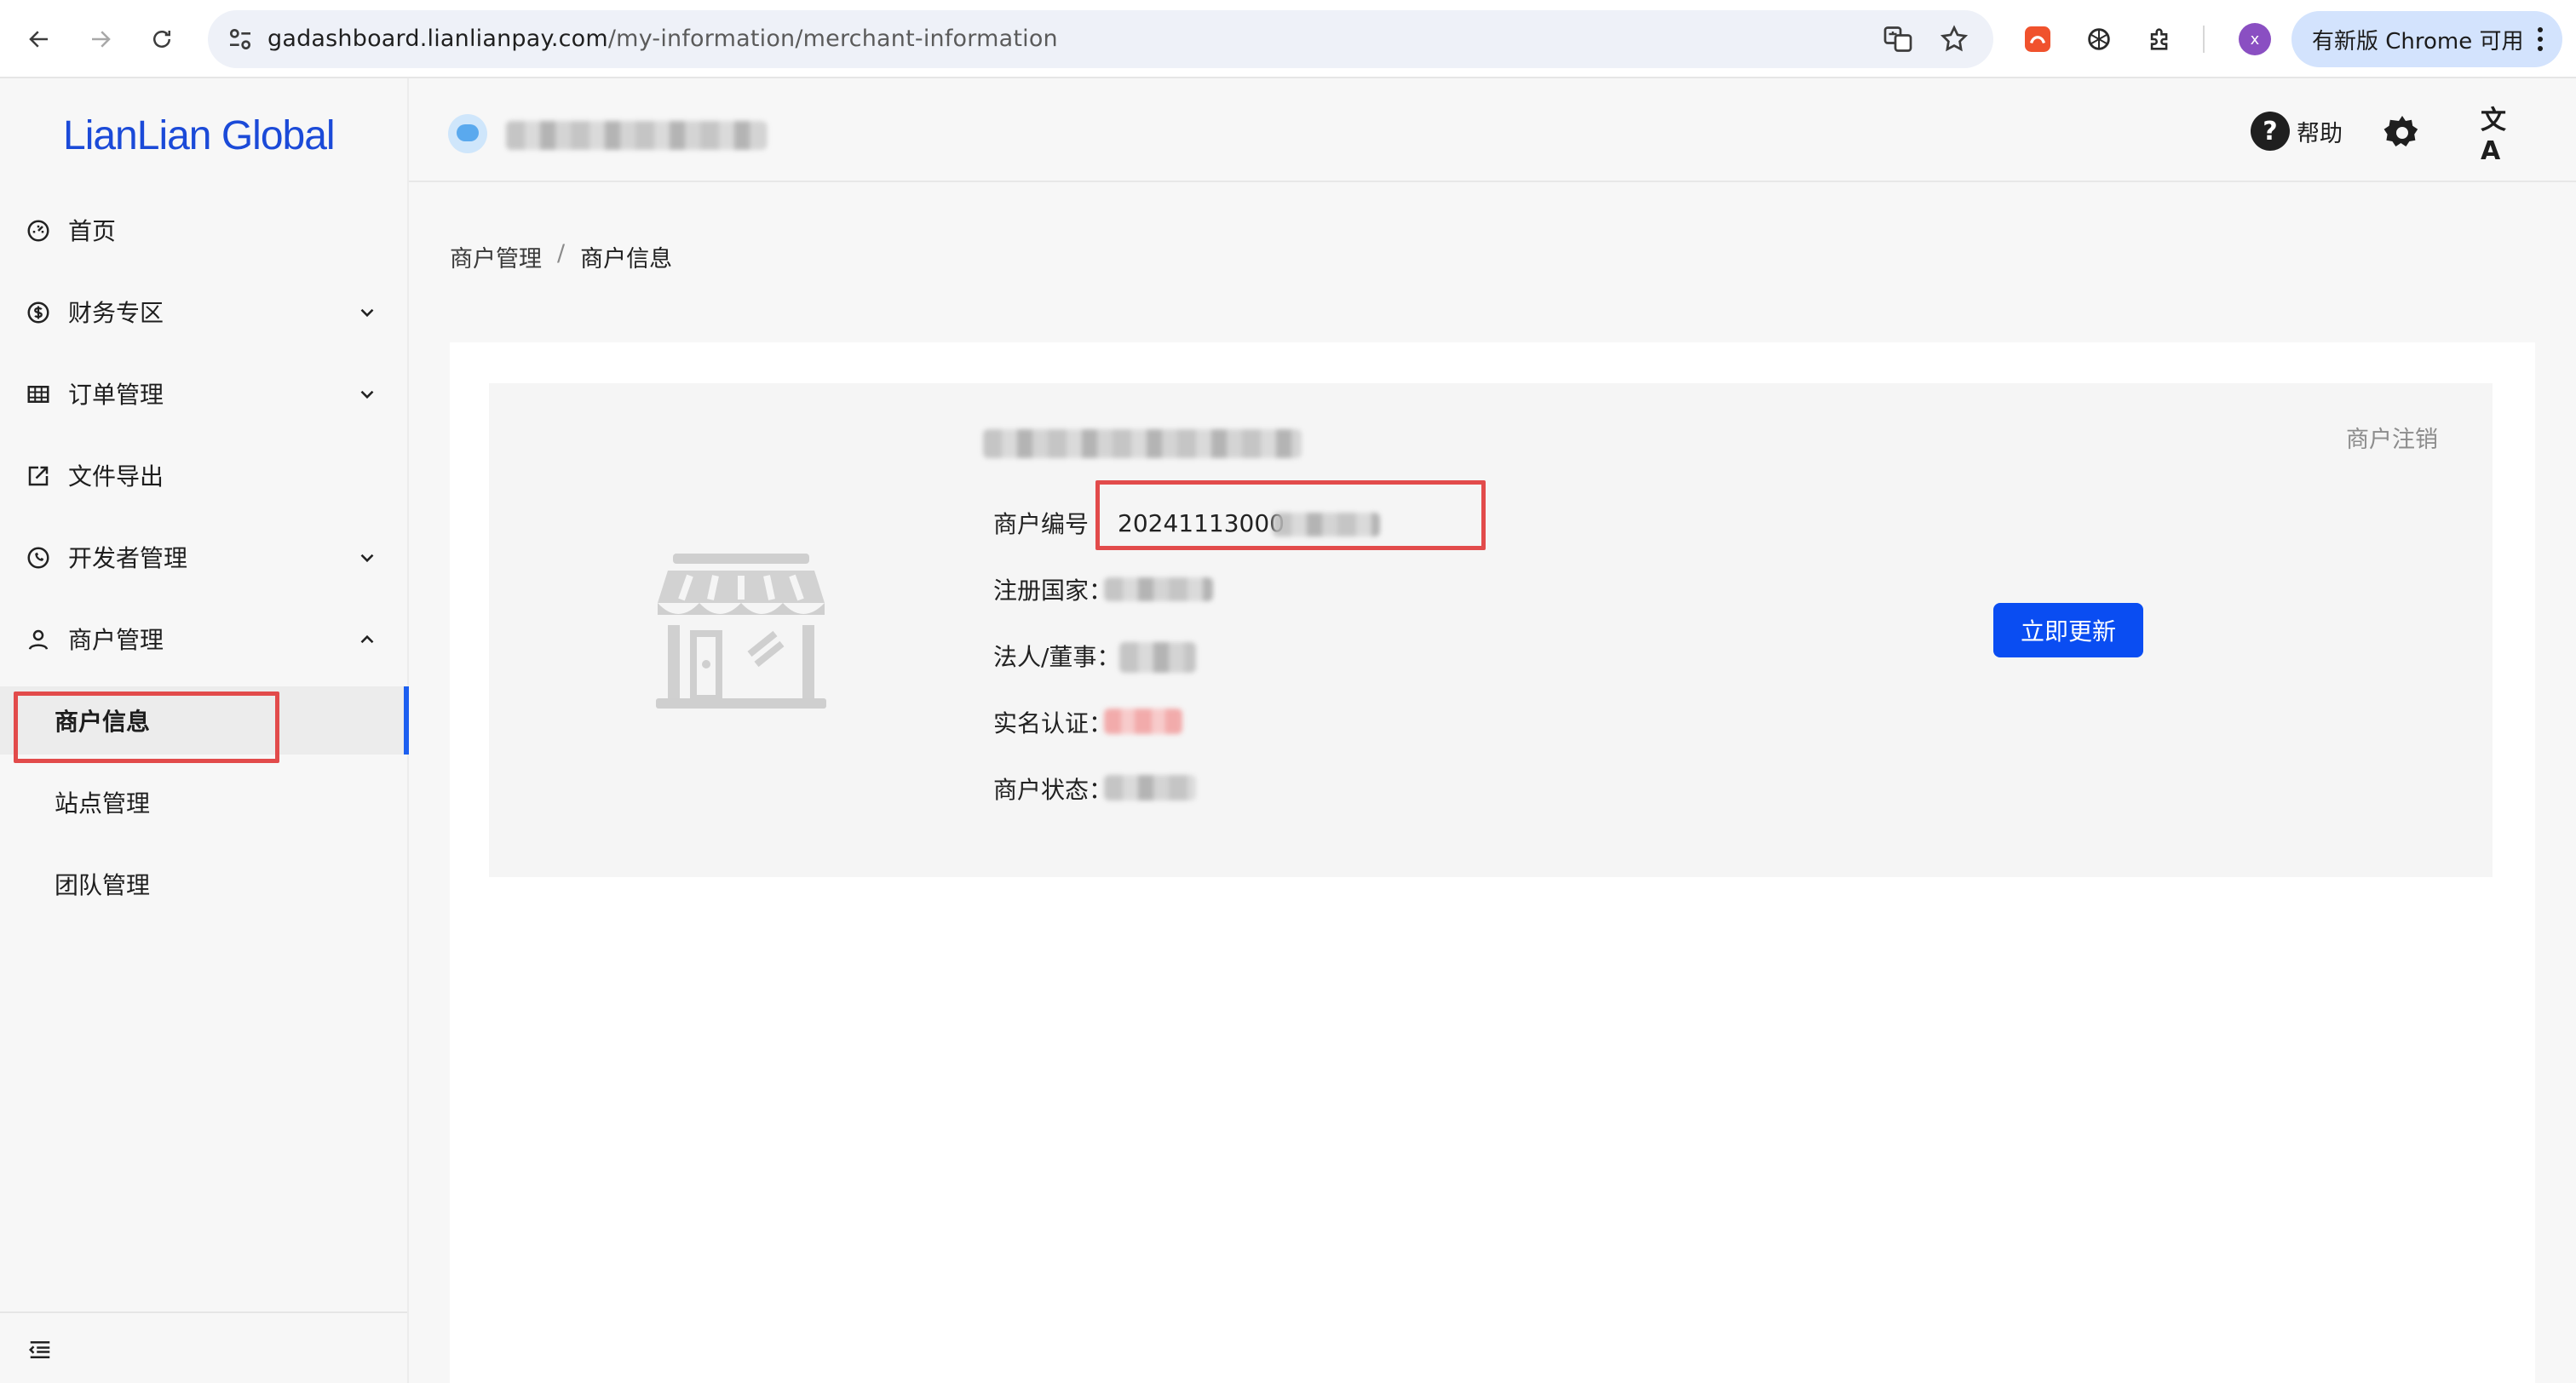 The image size is (2576, 1383). I want to click on sidebar-item-label: 财务专区, so click(116, 313).